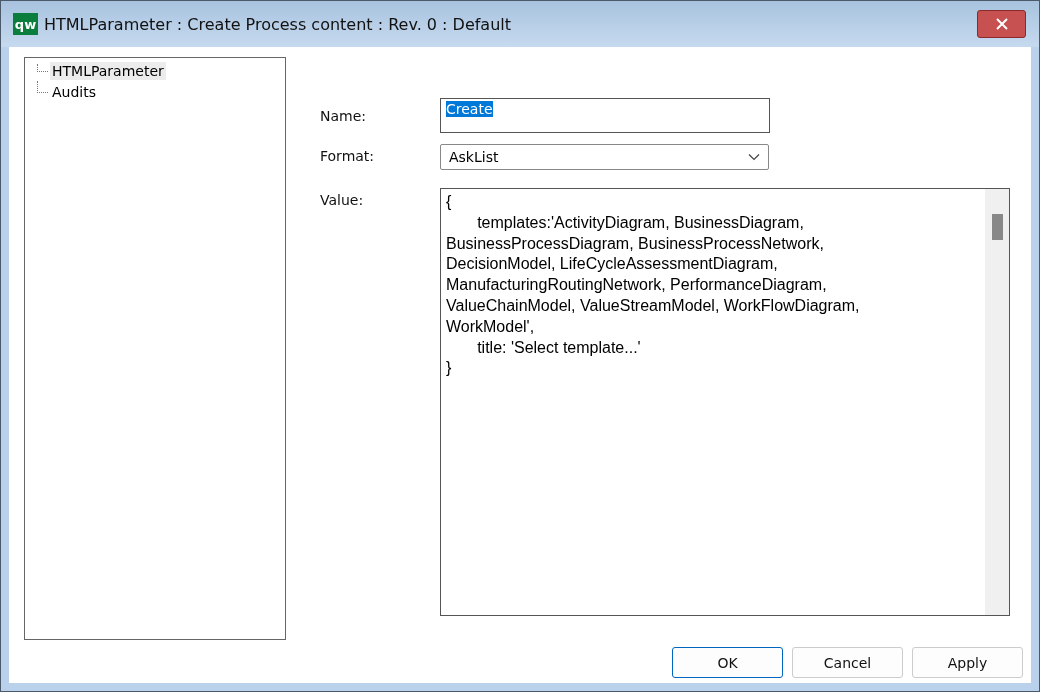  I want to click on name-field: Create, so click(605, 115).